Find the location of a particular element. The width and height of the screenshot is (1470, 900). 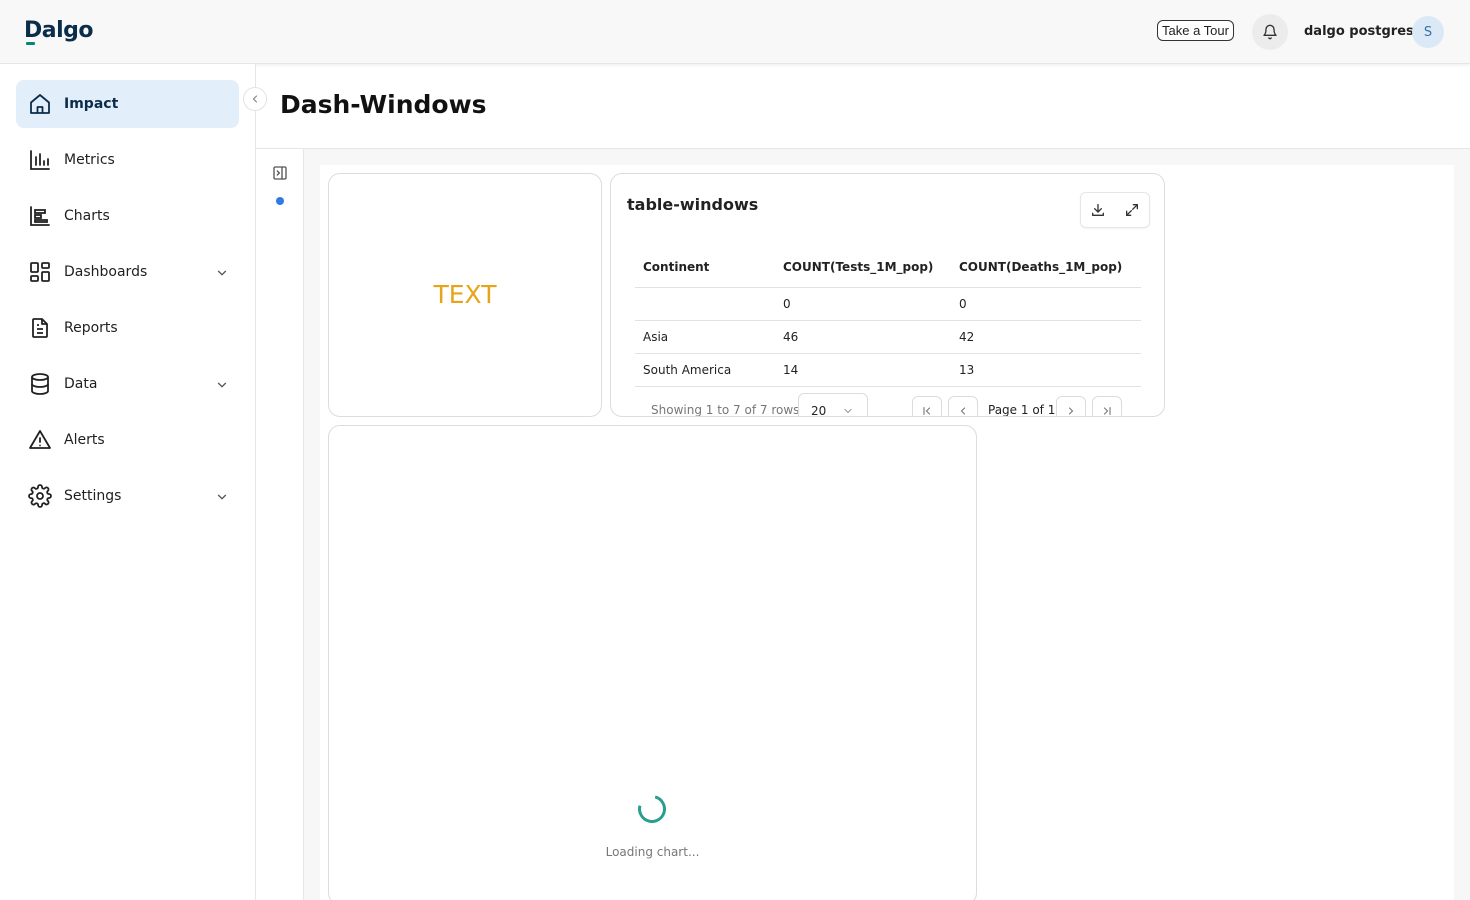

text-widget-value: TEXT is located at coordinates (465, 294).